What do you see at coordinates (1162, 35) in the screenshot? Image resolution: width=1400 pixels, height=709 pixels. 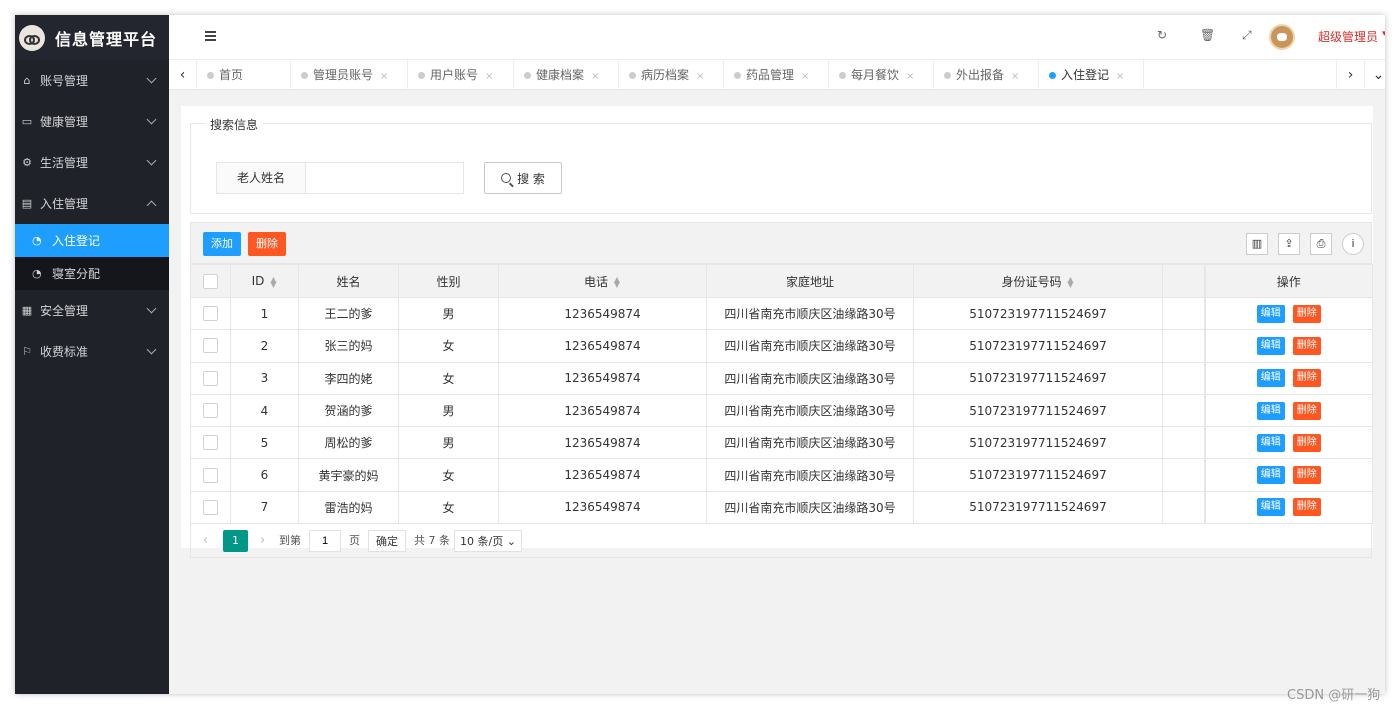 I see `refresh-icon: ↻` at bounding box center [1162, 35].